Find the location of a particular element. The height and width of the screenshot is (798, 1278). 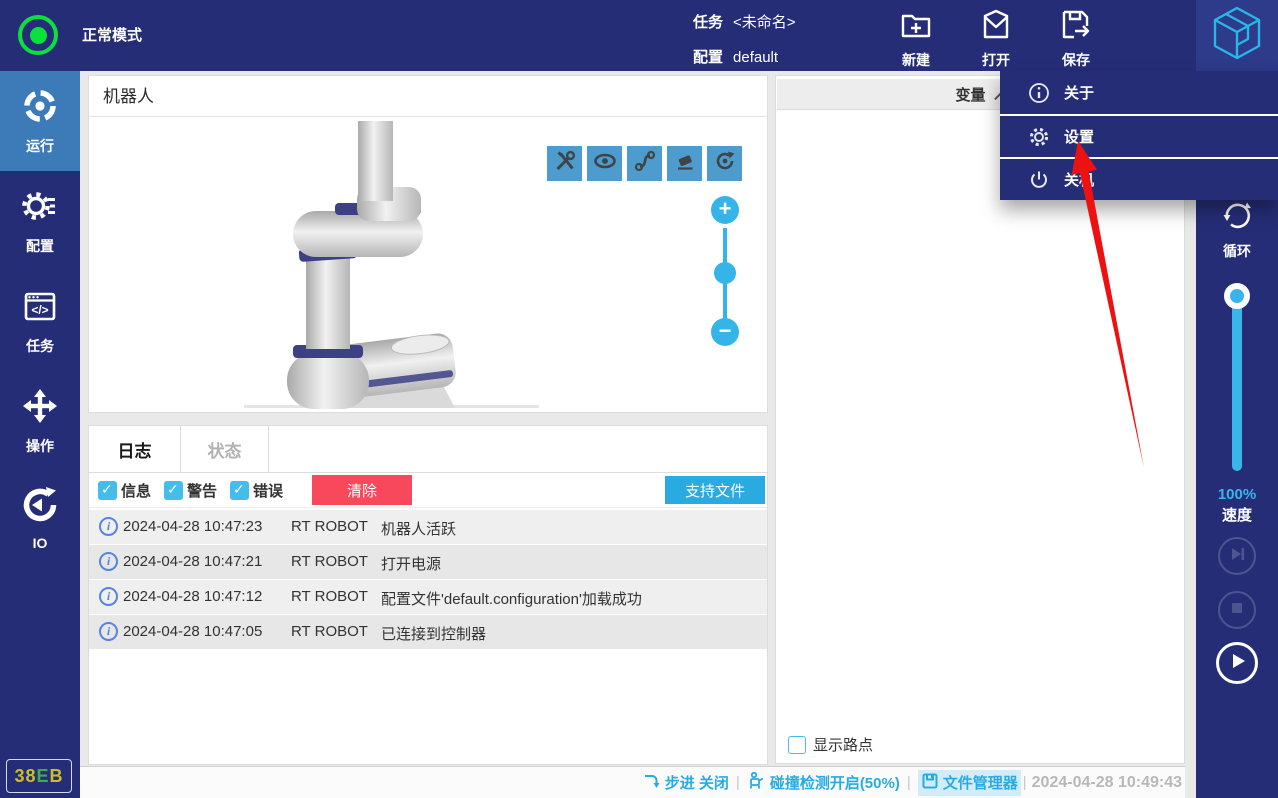

adjust-tools-icon is located at coordinates (565, 163).